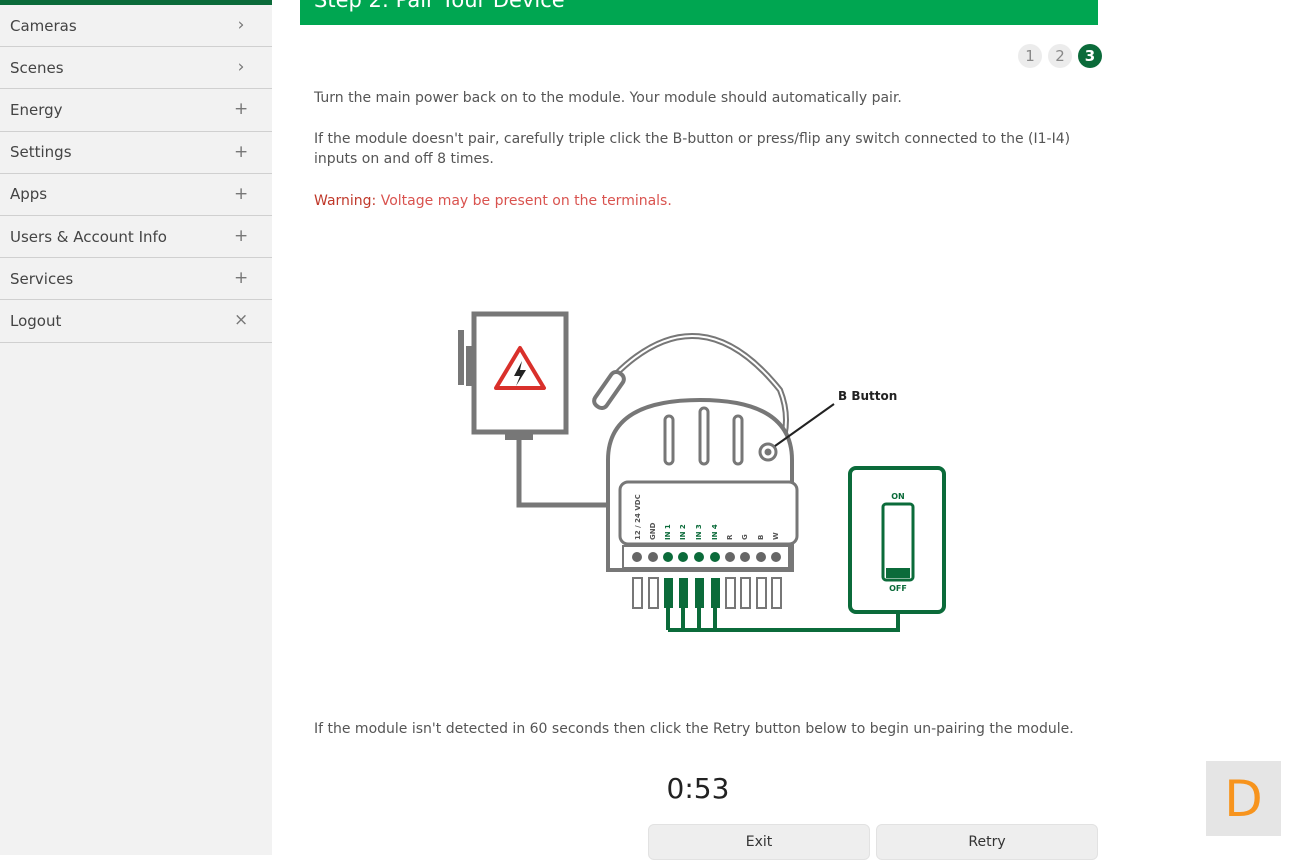  What do you see at coordinates (1090, 56) in the screenshot?
I see `step-3-active: 3` at bounding box center [1090, 56].